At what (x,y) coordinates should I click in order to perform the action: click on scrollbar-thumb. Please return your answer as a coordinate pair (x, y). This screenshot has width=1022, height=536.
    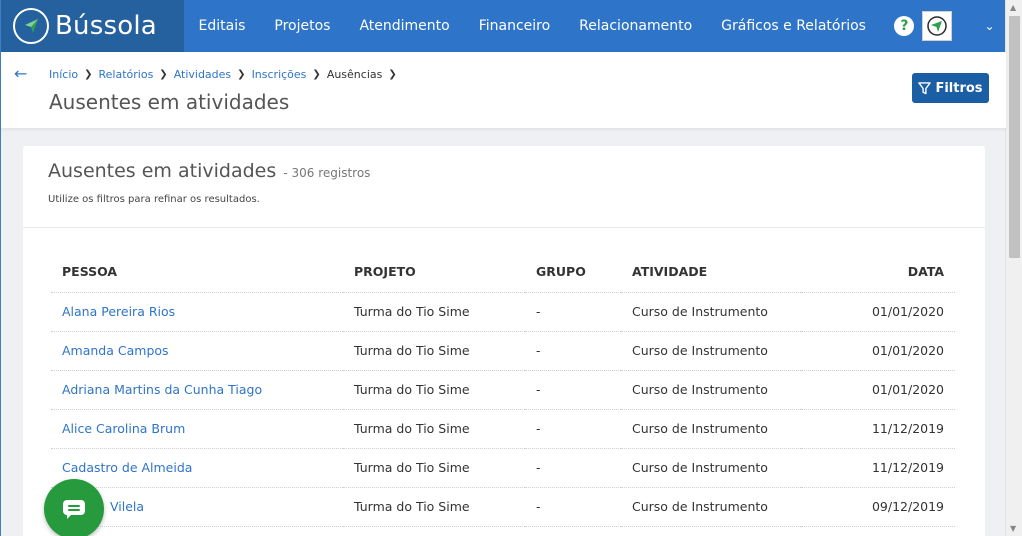
    Looking at the image, I should click on (1014, 137).